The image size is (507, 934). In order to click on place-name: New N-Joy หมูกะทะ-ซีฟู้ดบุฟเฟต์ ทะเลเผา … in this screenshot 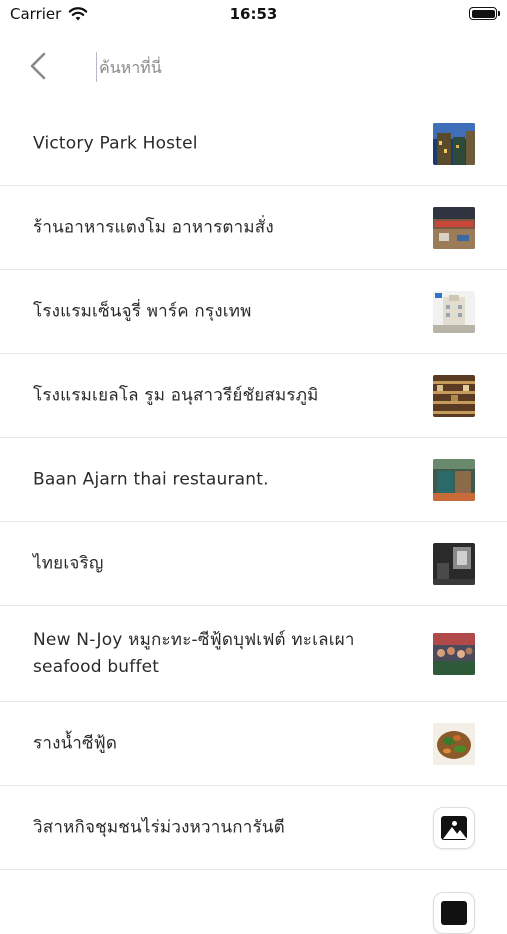, I will do `click(194, 653)`.